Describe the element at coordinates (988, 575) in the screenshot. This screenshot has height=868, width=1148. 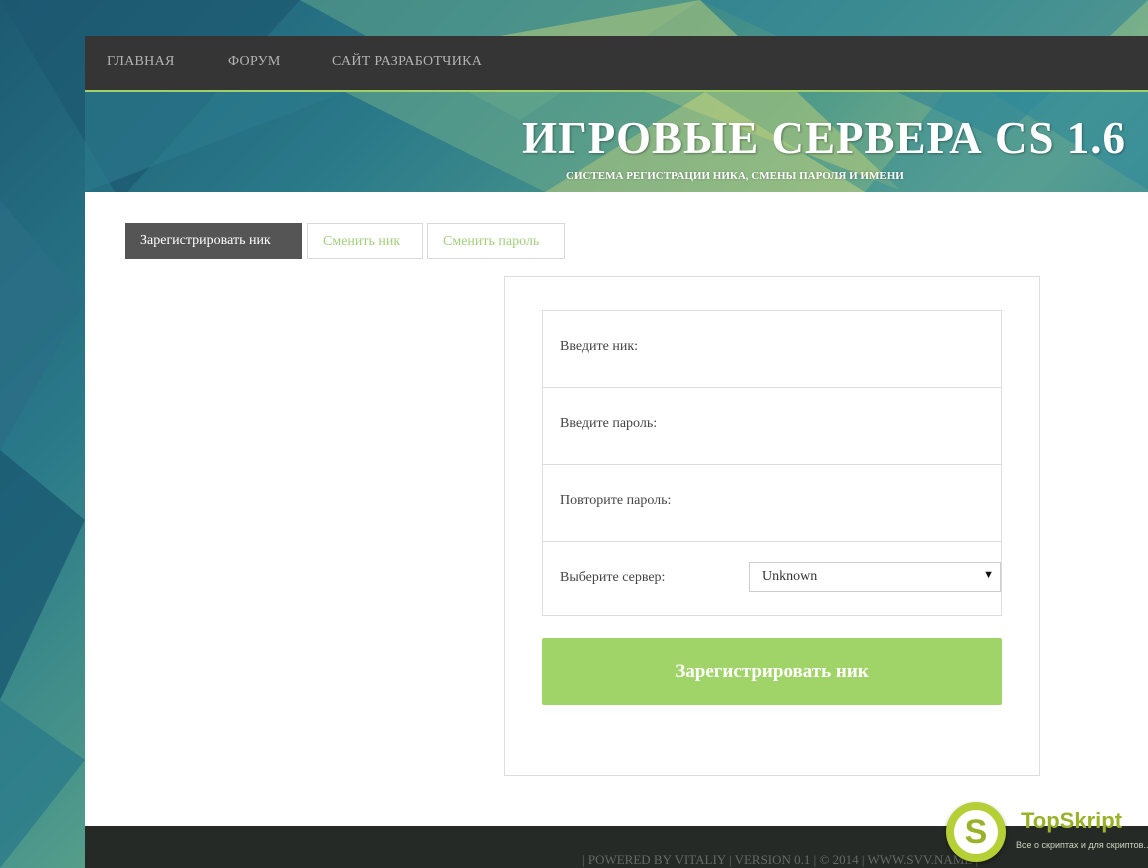
I see `dropdown-arrow-icon: ▼` at that location.